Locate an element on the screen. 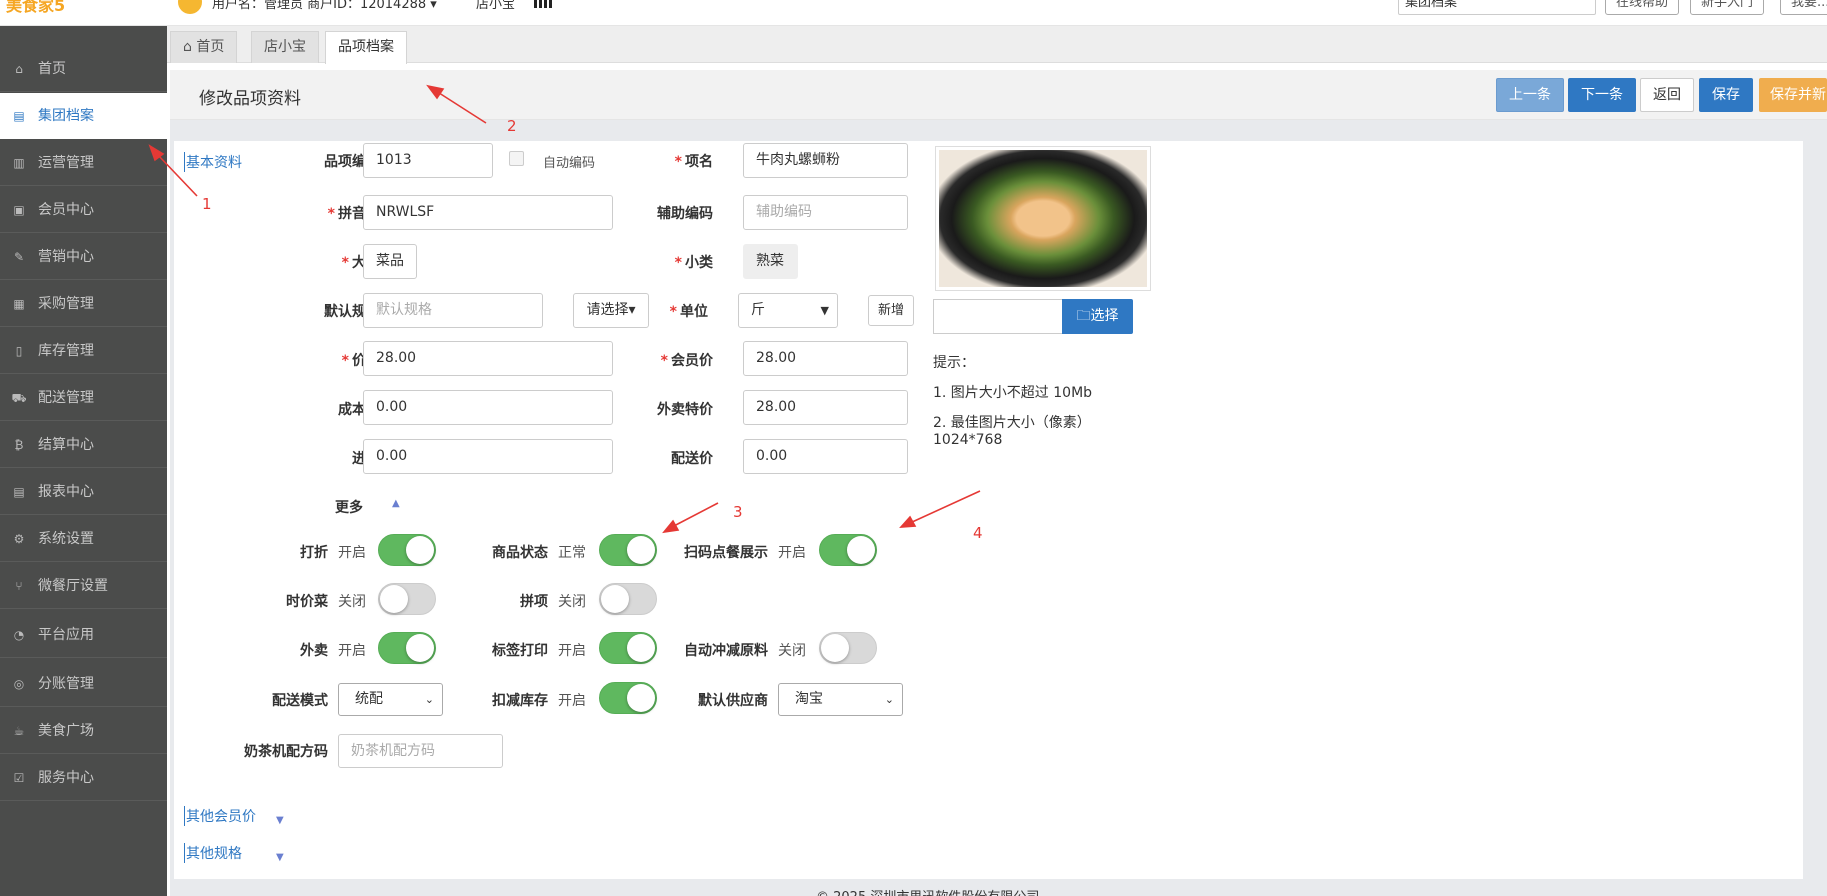  takeout-state: 开启 is located at coordinates (352, 651).